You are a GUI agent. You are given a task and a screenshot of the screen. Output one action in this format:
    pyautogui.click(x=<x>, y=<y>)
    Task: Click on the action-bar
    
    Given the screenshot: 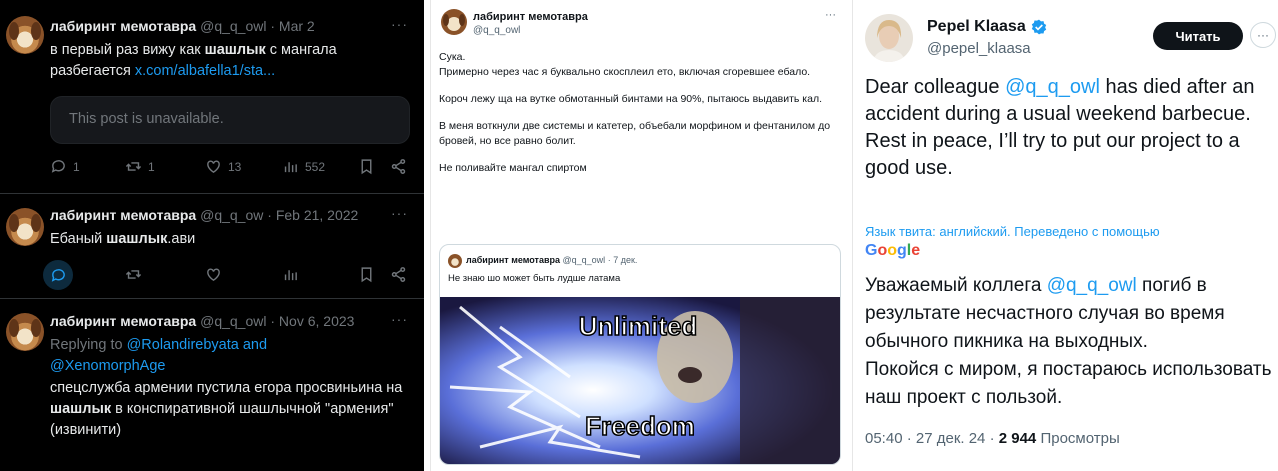 What is the action you would take?
    pyautogui.click(x=229, y=275)
    